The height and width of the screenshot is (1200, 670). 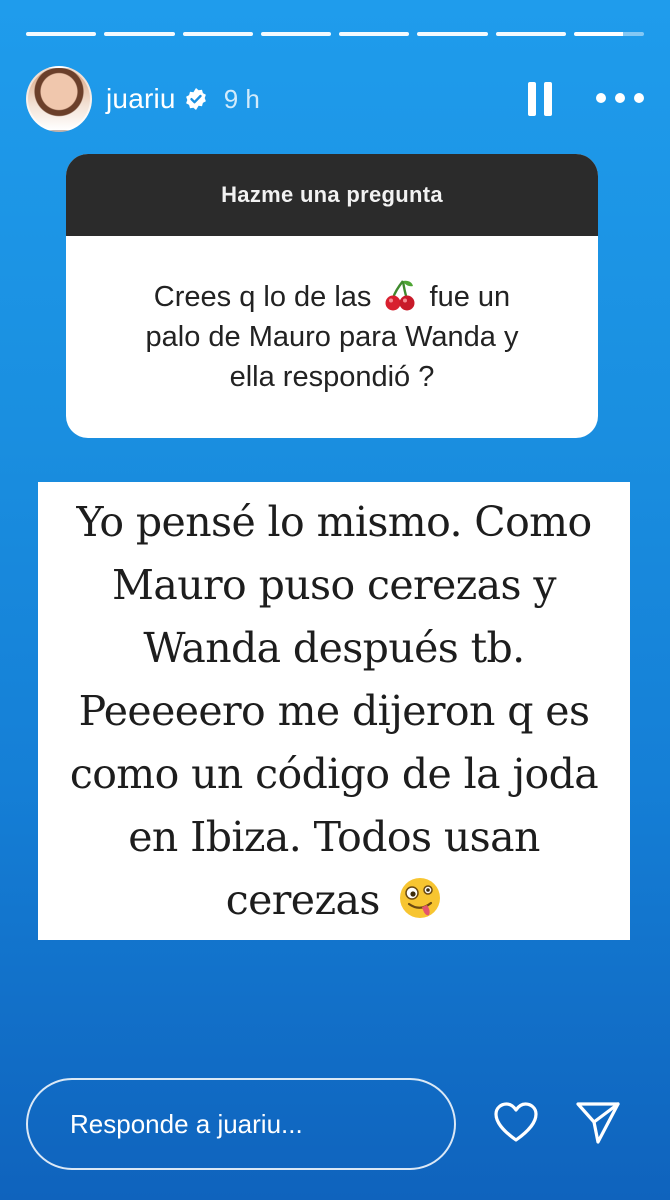 I want to click on send-icon, so click(x=598, y=1123).